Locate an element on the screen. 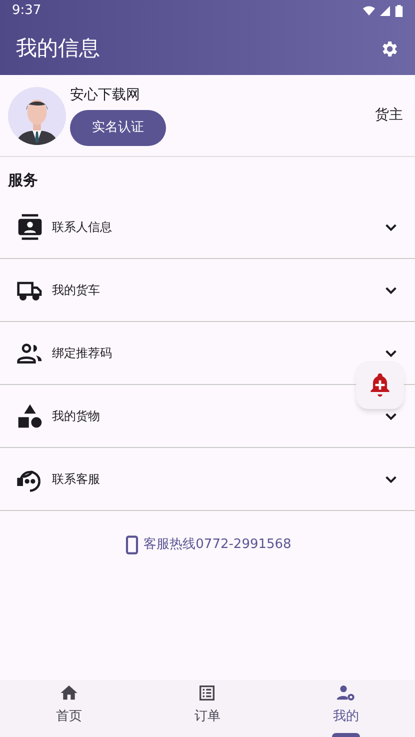 This screenshot has height=737, width=415. service-label: 绑定推荐码 is located at coordinates (82, 353).